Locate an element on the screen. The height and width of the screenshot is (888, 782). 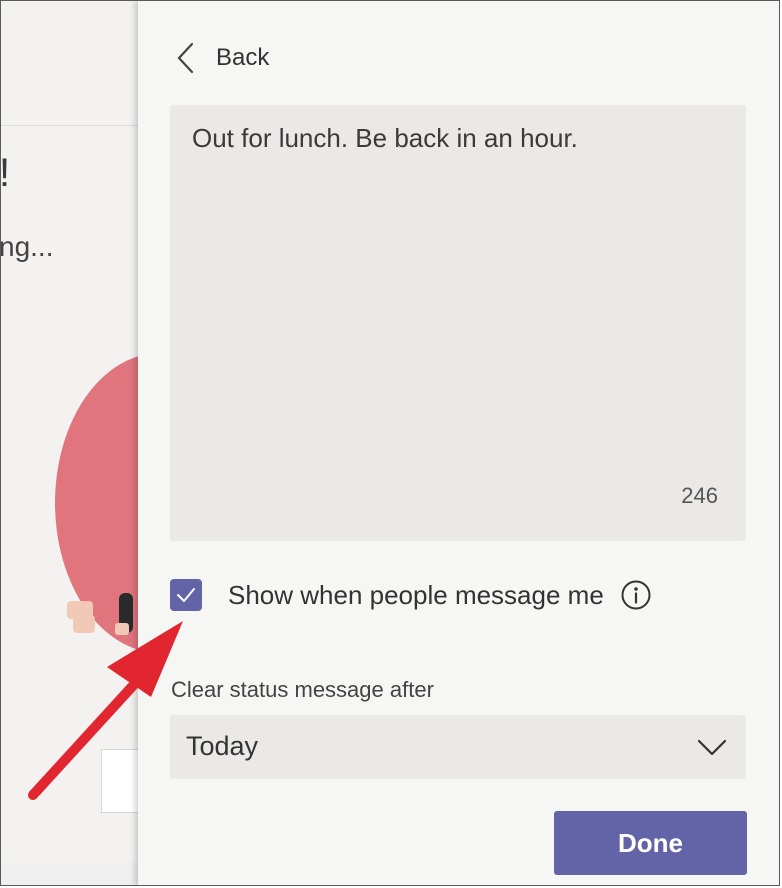
annotation-arrow is located at coordinates (105, 710).